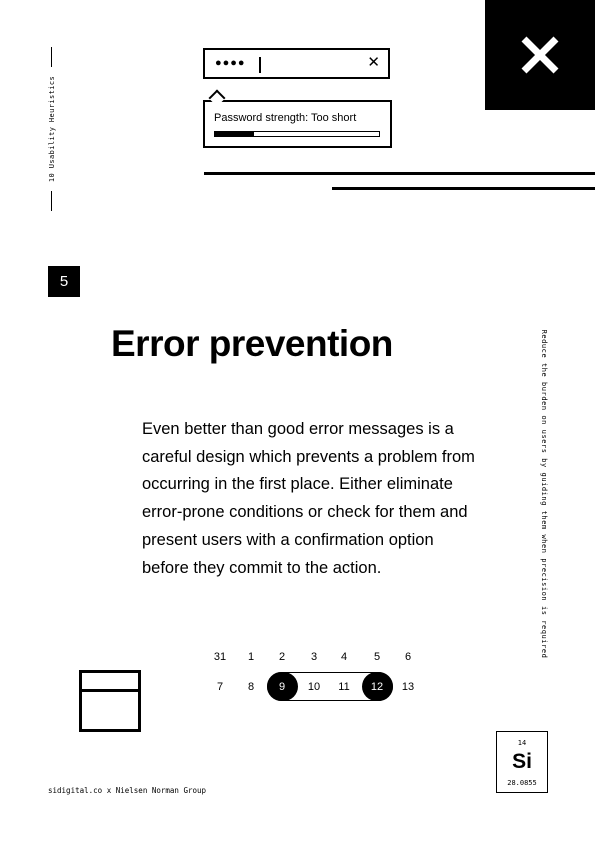 The width and height of the screenshot is (595, 842). What do you see at coordinates (408, 657) in the screenshot?
I see `calendar-day: 6` at bounding box center [408, 657].